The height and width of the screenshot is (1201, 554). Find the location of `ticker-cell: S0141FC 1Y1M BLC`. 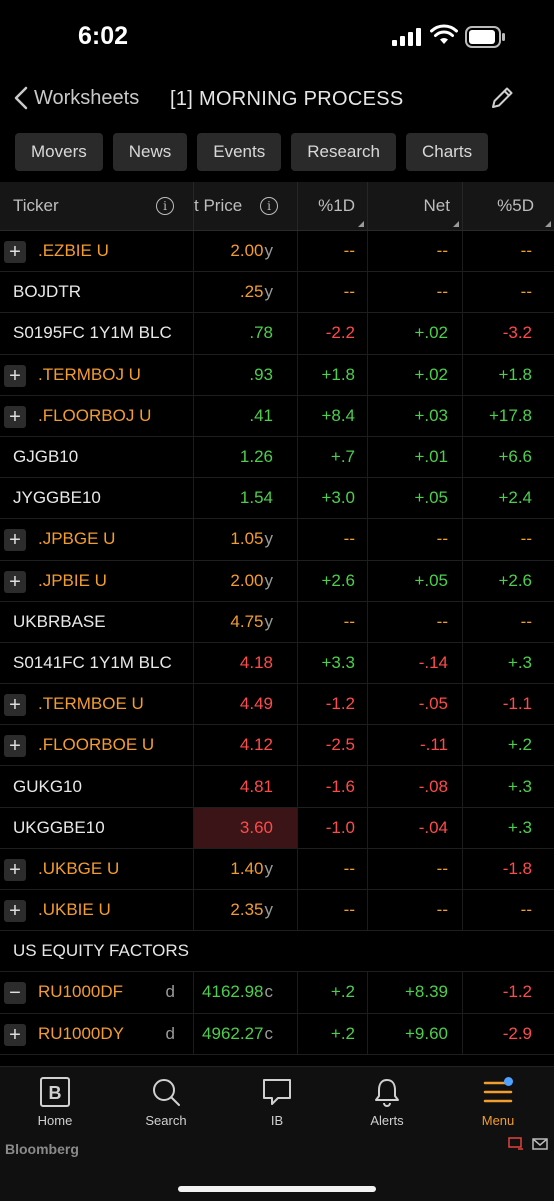

ticker-cell: S0141FC 1Y1M BLC is located at coordinates (97, 663).